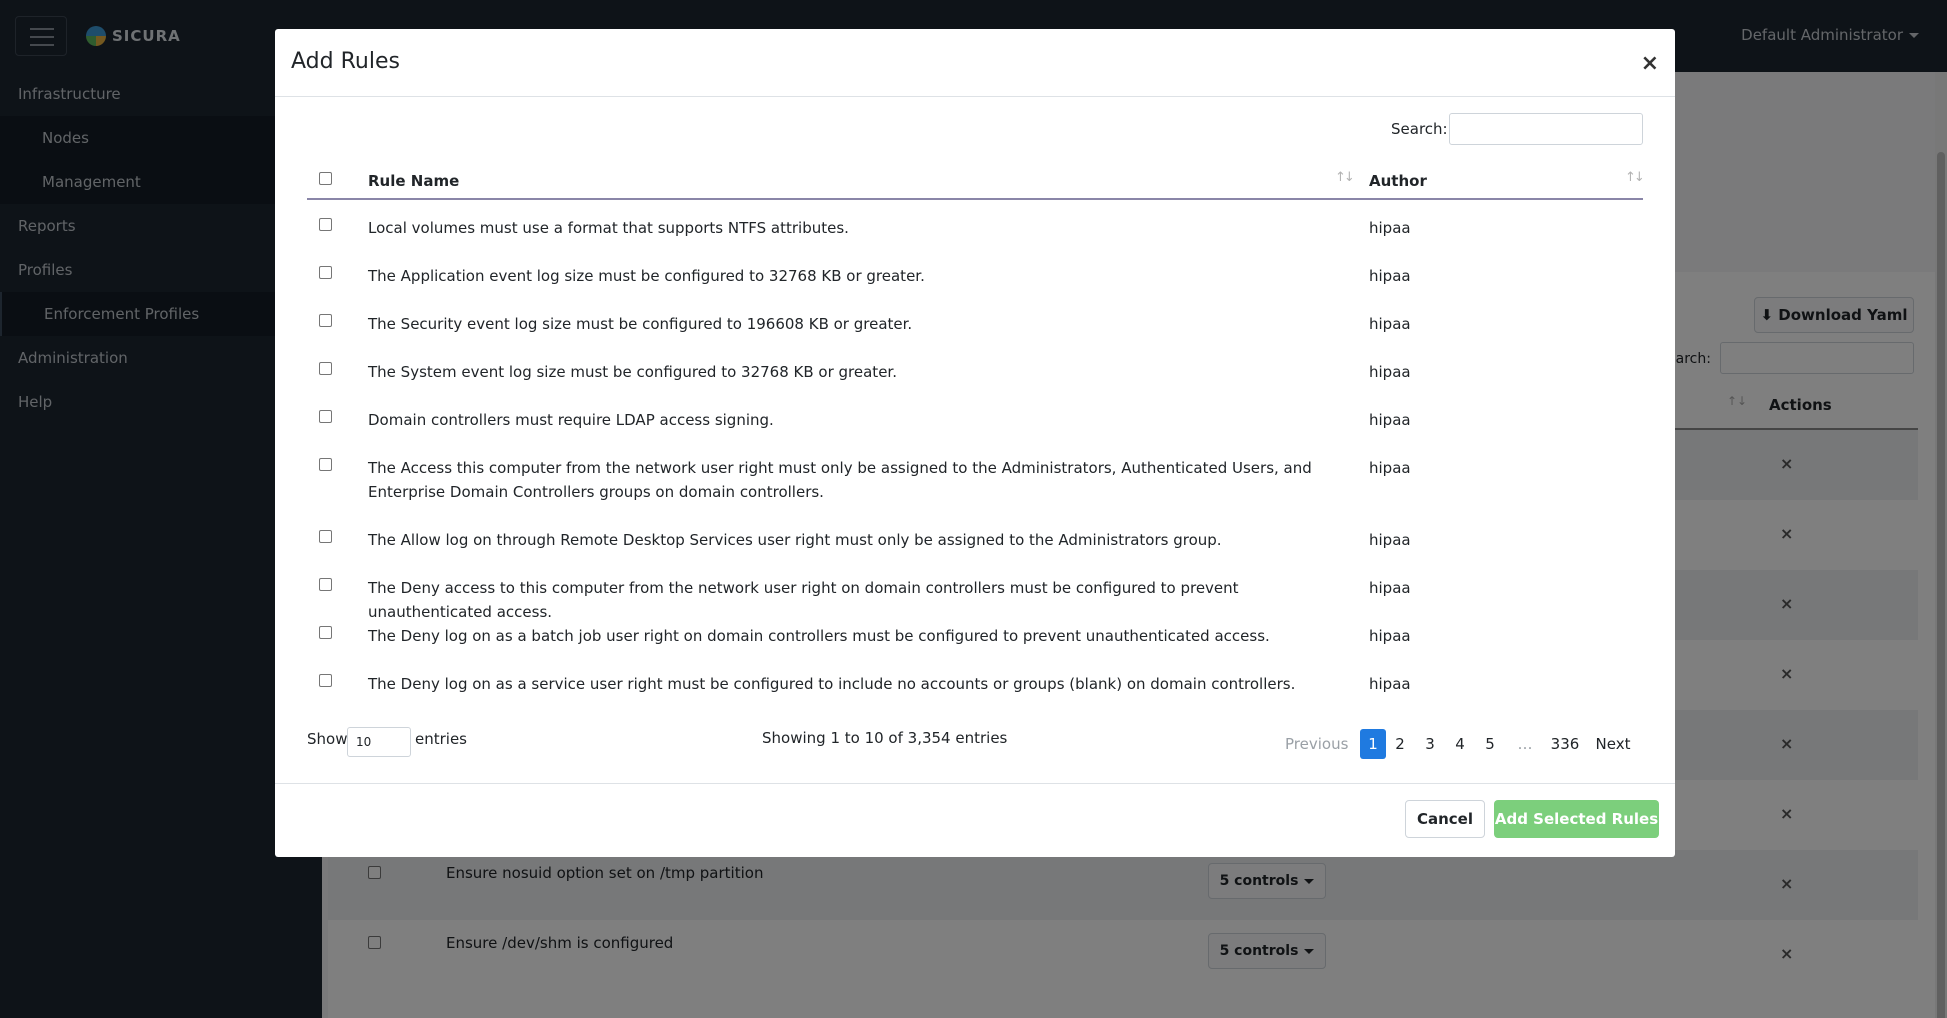 Image resolution: width=1947 pixels, height=1018 pixels. I want to click on search-input, so click(1546, 129).